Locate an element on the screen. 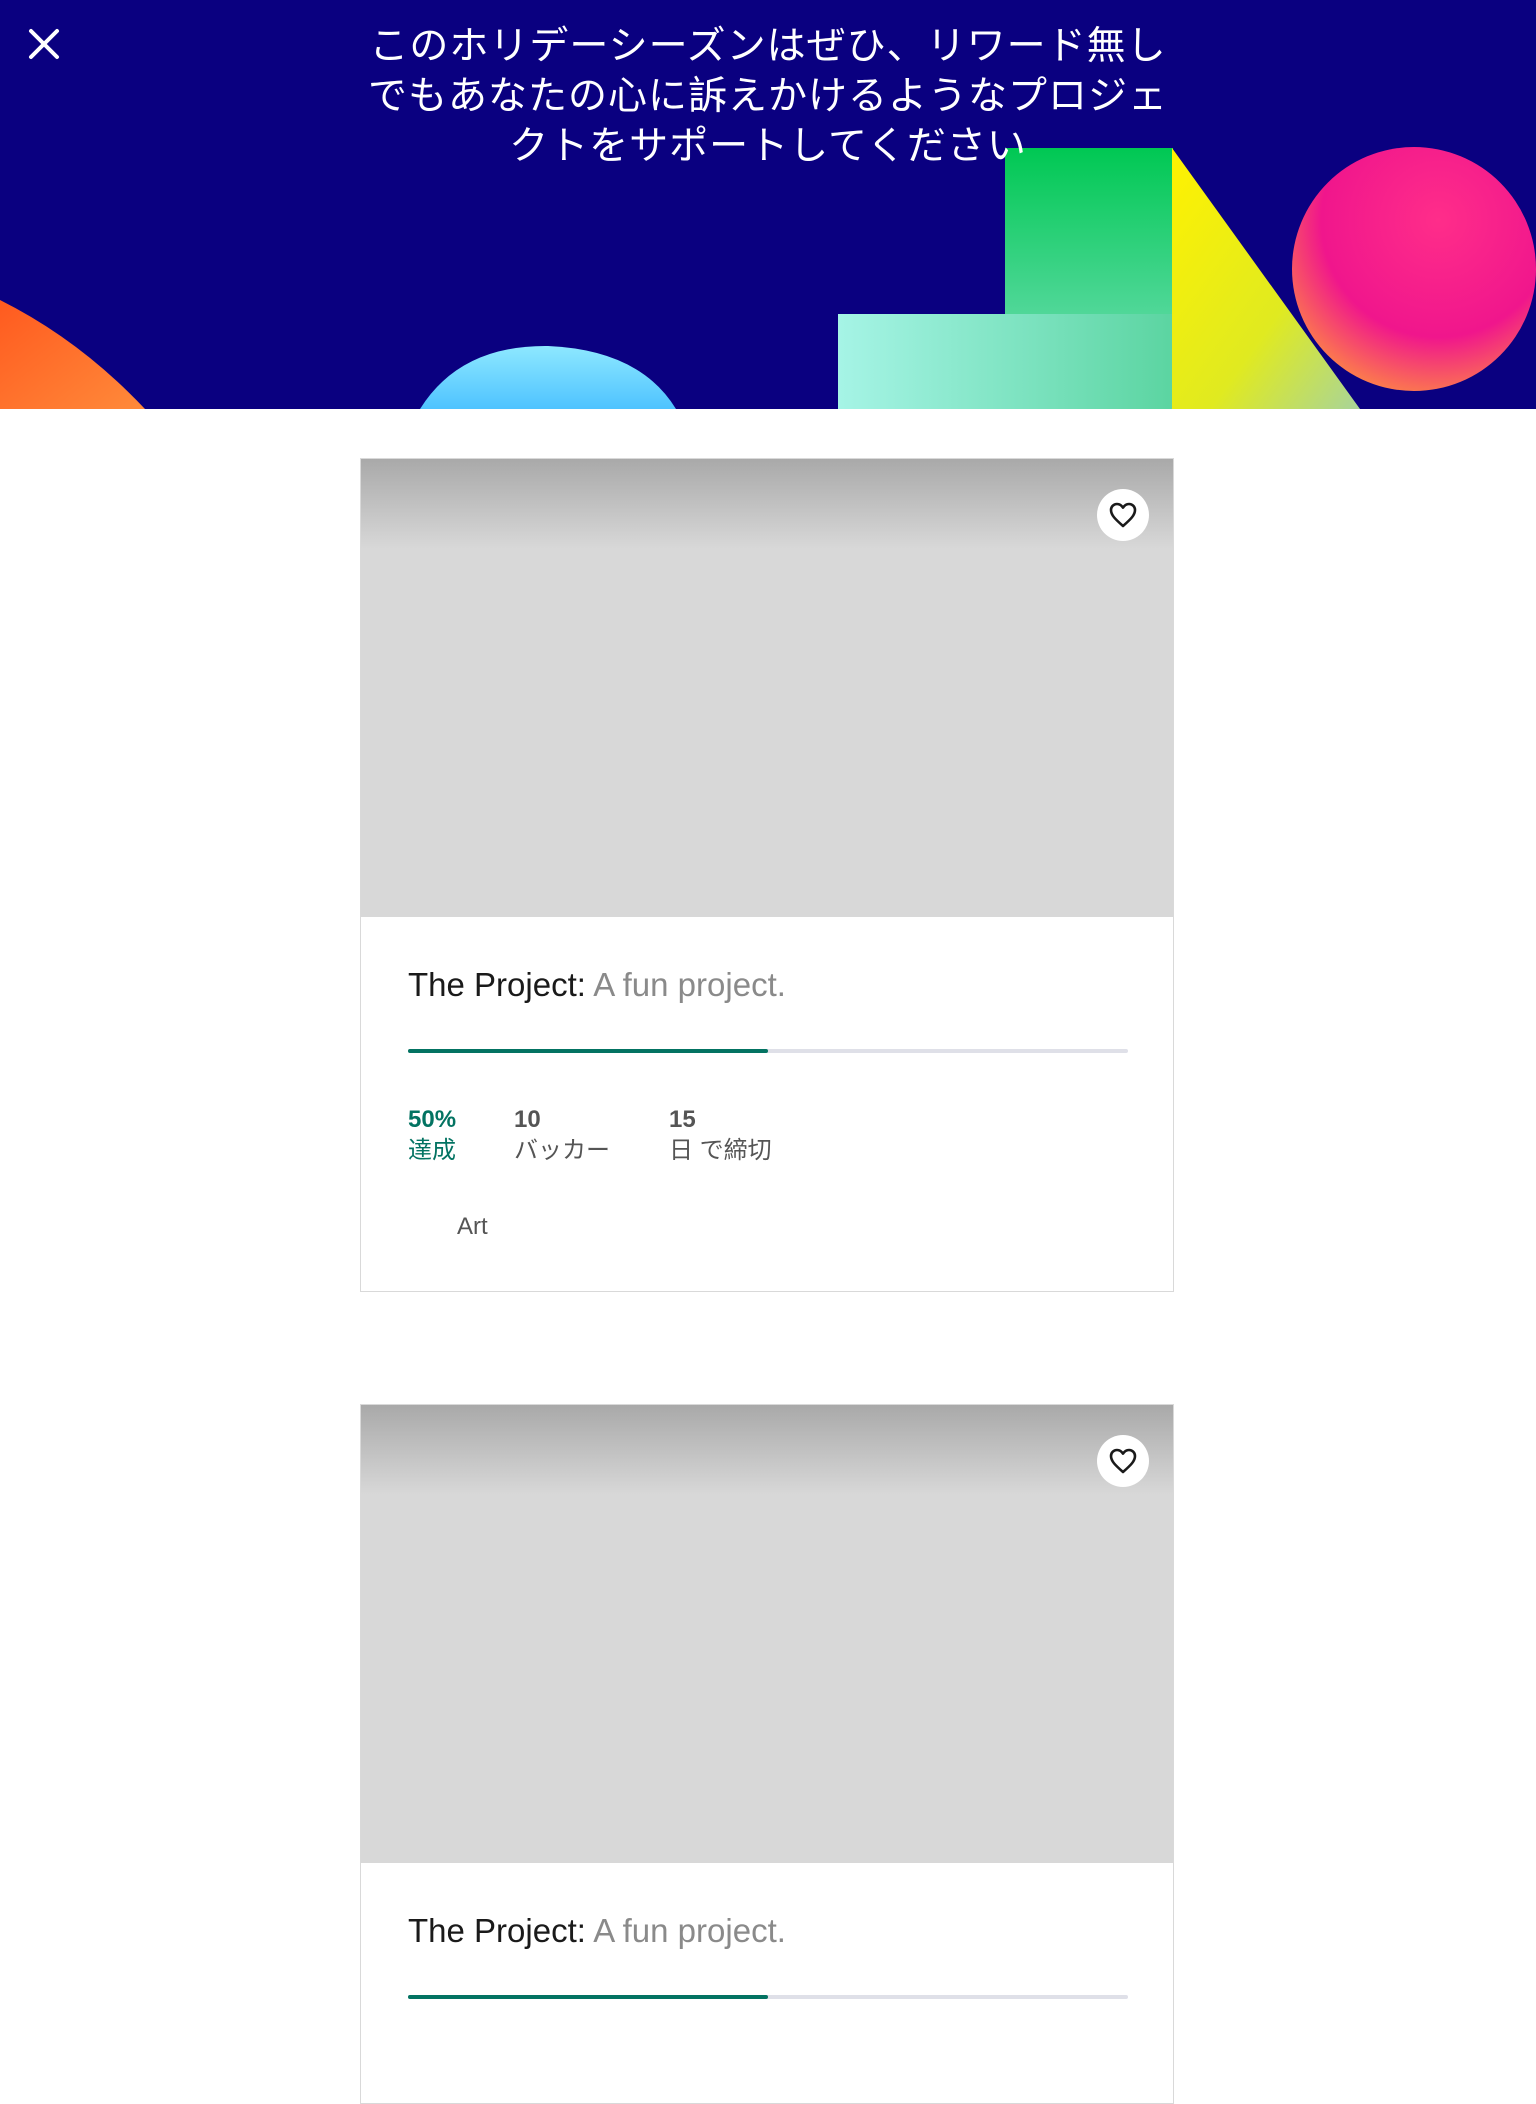 The height and width of the screenshot is (2104, 1536). header-title-line: クトをサポートしてください is located at coordinates (768, 146).